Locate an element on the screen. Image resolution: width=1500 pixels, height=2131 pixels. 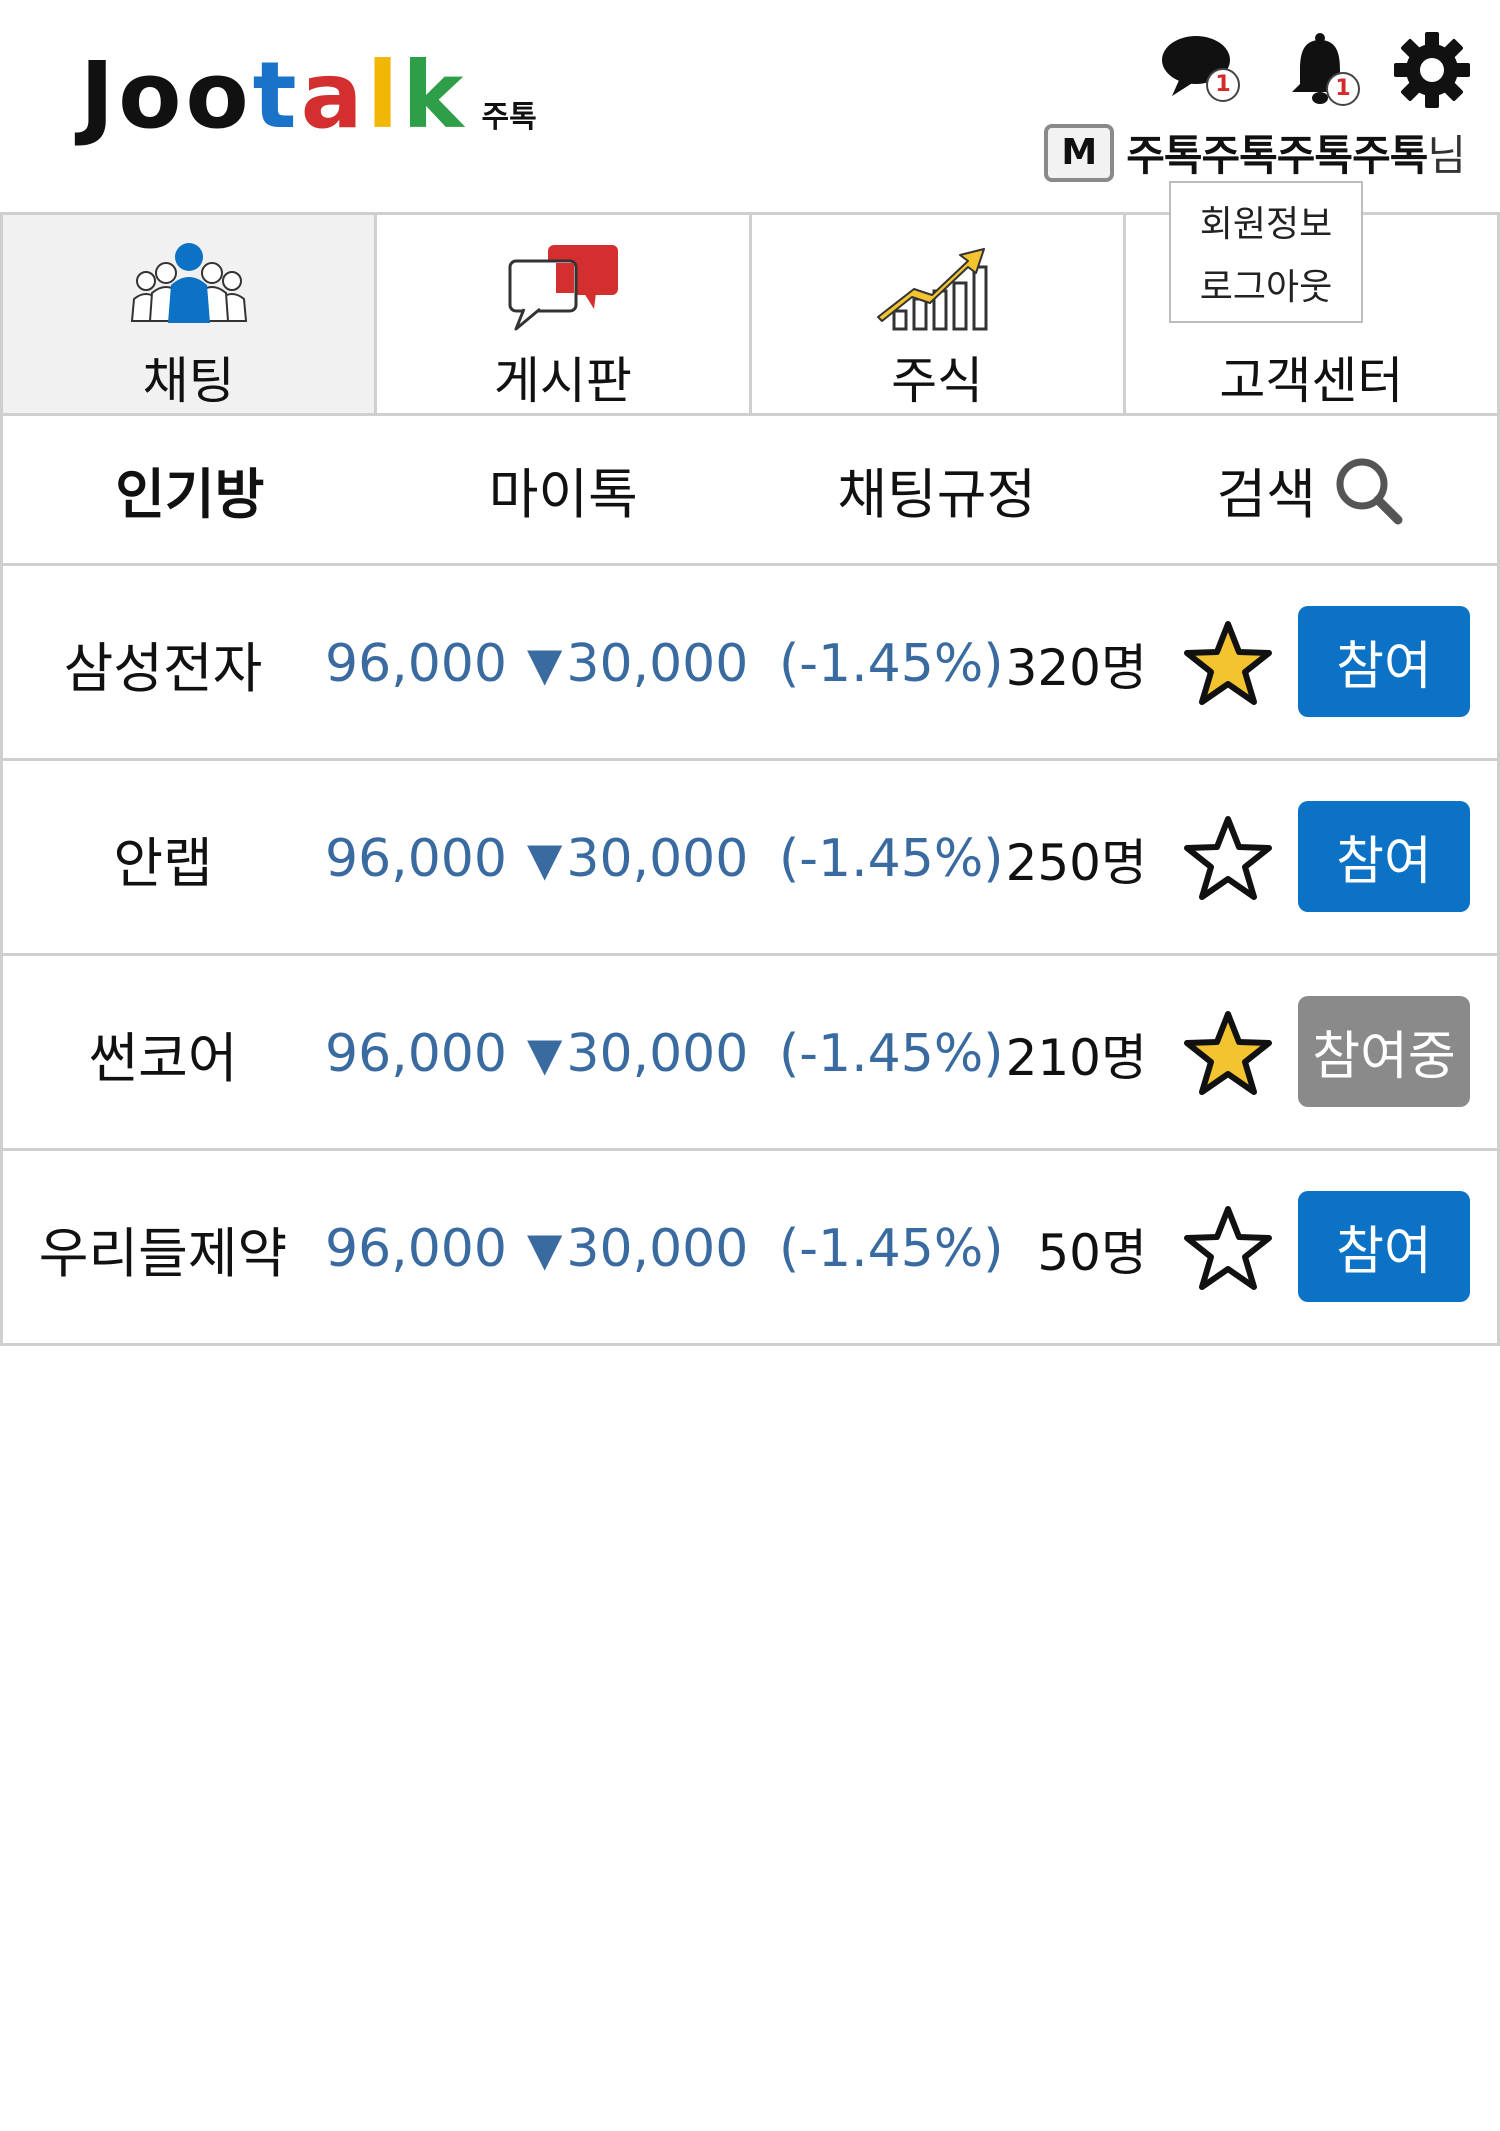
room-name: 우리들제약 is located at coordinates (163, 1253).